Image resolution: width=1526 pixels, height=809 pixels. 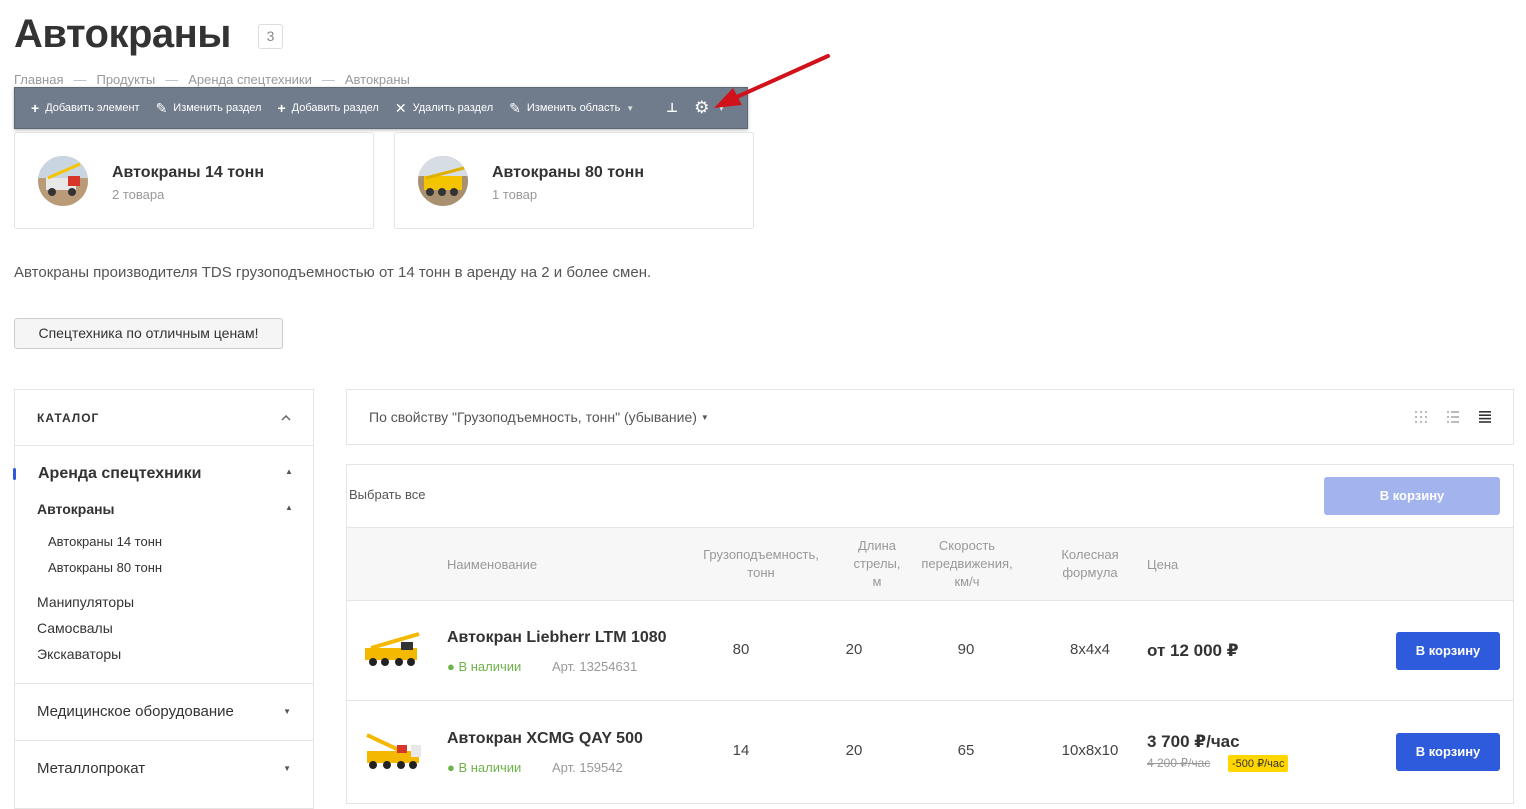 I want to click on subsection-count: 1 товар, so click(x=515, y=194).